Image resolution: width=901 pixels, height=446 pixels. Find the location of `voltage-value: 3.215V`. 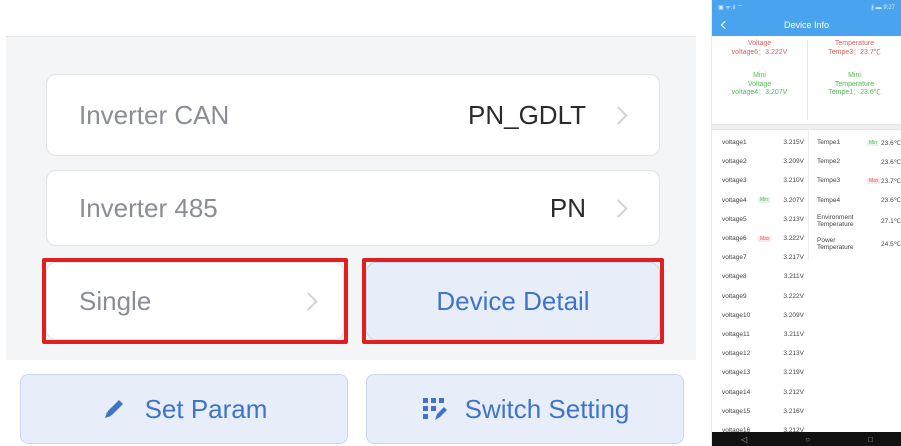

voltage-value: 3.215V is located at coordinates (793, 143).